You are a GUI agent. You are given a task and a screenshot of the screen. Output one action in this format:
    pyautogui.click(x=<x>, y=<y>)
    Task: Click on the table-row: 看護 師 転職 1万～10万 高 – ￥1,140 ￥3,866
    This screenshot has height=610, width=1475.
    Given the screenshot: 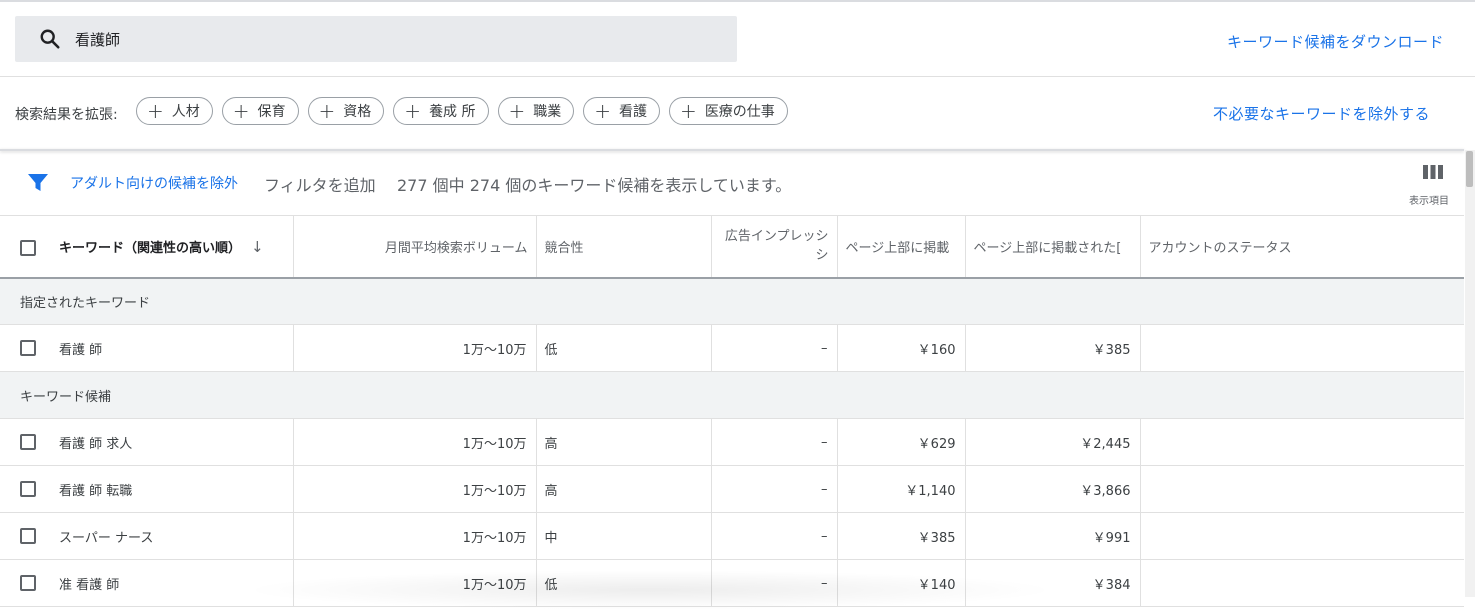 What is the action you would take?
    pyautogui.click(x=732, y=489)
    